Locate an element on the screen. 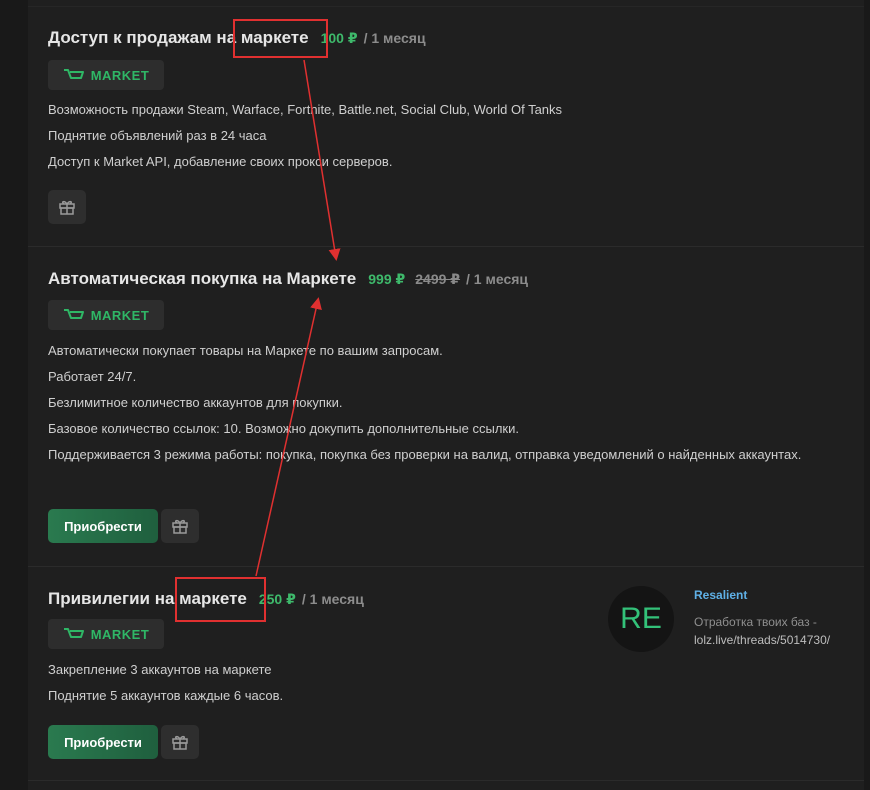  product-title: Автоматическая покупка на Маркете is located at coordinates (202, 278).